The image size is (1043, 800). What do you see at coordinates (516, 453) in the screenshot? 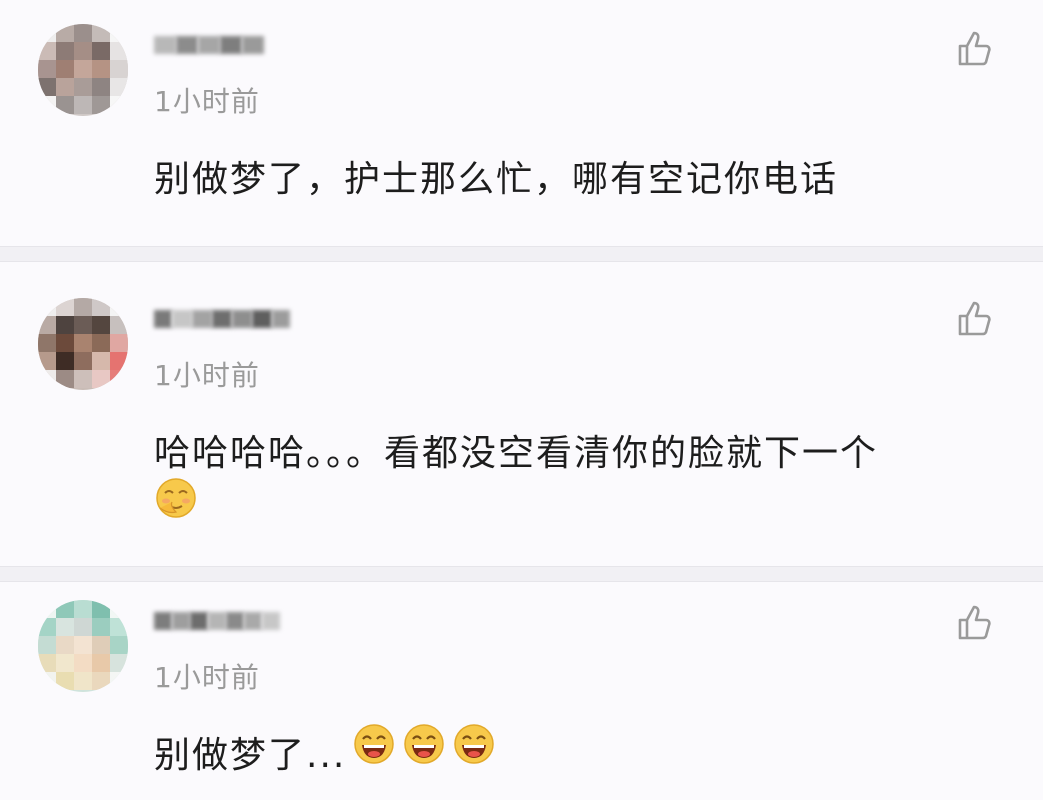
I see `comment-text: 哈哈哈哈。。。看都没空看清你的脸就下一个` at bounding box center [516, 453].